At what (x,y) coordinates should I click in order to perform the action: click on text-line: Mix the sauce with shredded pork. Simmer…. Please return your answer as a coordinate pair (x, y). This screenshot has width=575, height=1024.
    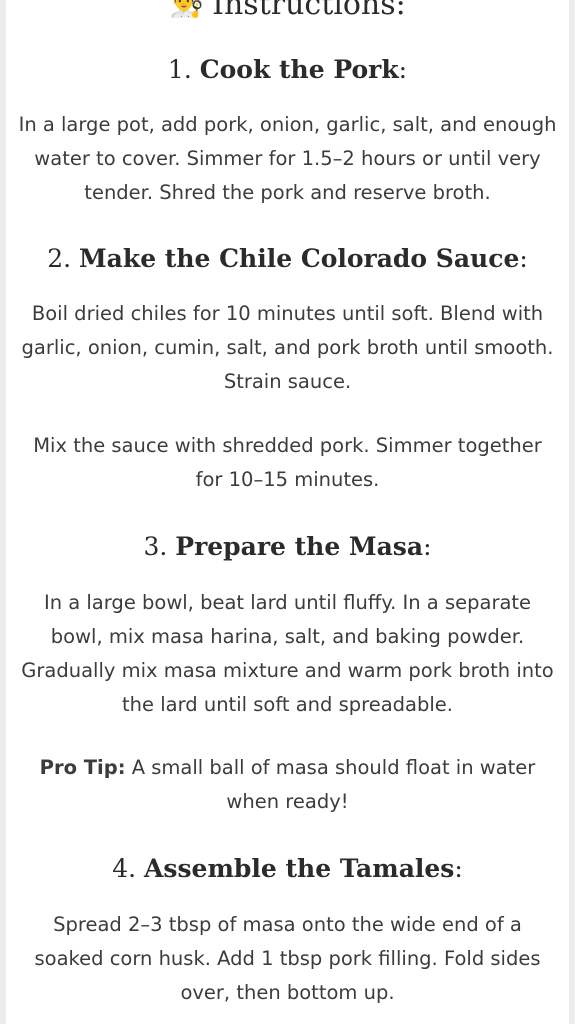
    Looking at the image, I should click on (287, 445).